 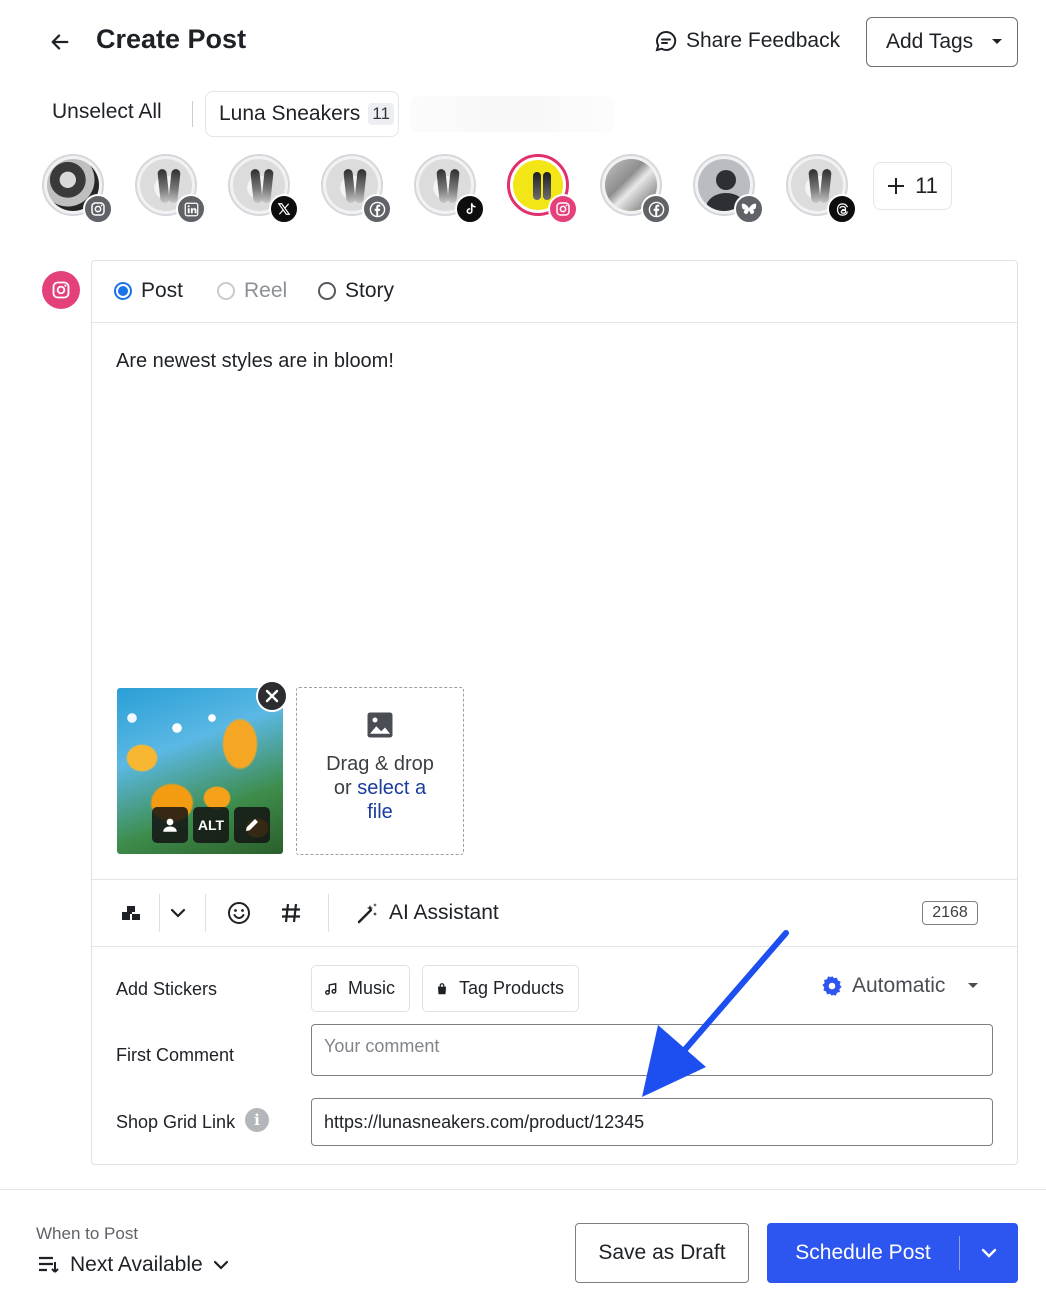 What do you see at coordinates (381, 114) in the screenshot?
I see `group-count-badge: 11` at bounding box center [381, 114].